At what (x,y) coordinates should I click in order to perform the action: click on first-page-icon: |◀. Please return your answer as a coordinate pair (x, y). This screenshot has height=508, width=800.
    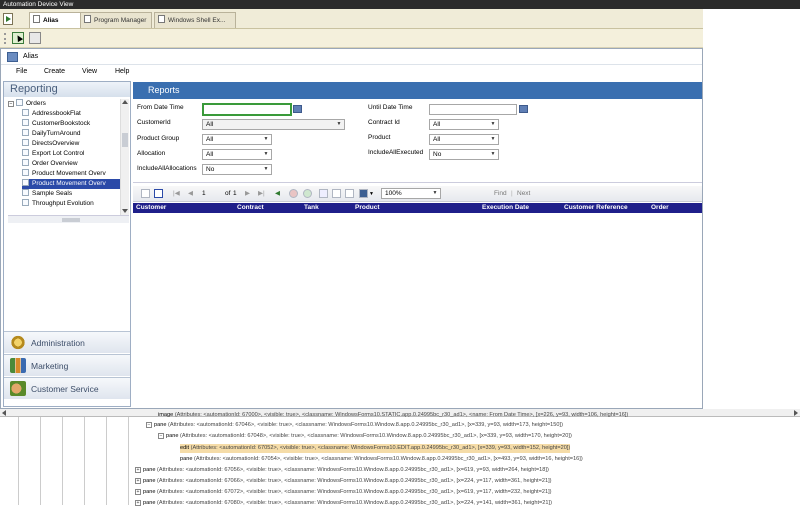
    Looking at the image, I should click on (176, 194).